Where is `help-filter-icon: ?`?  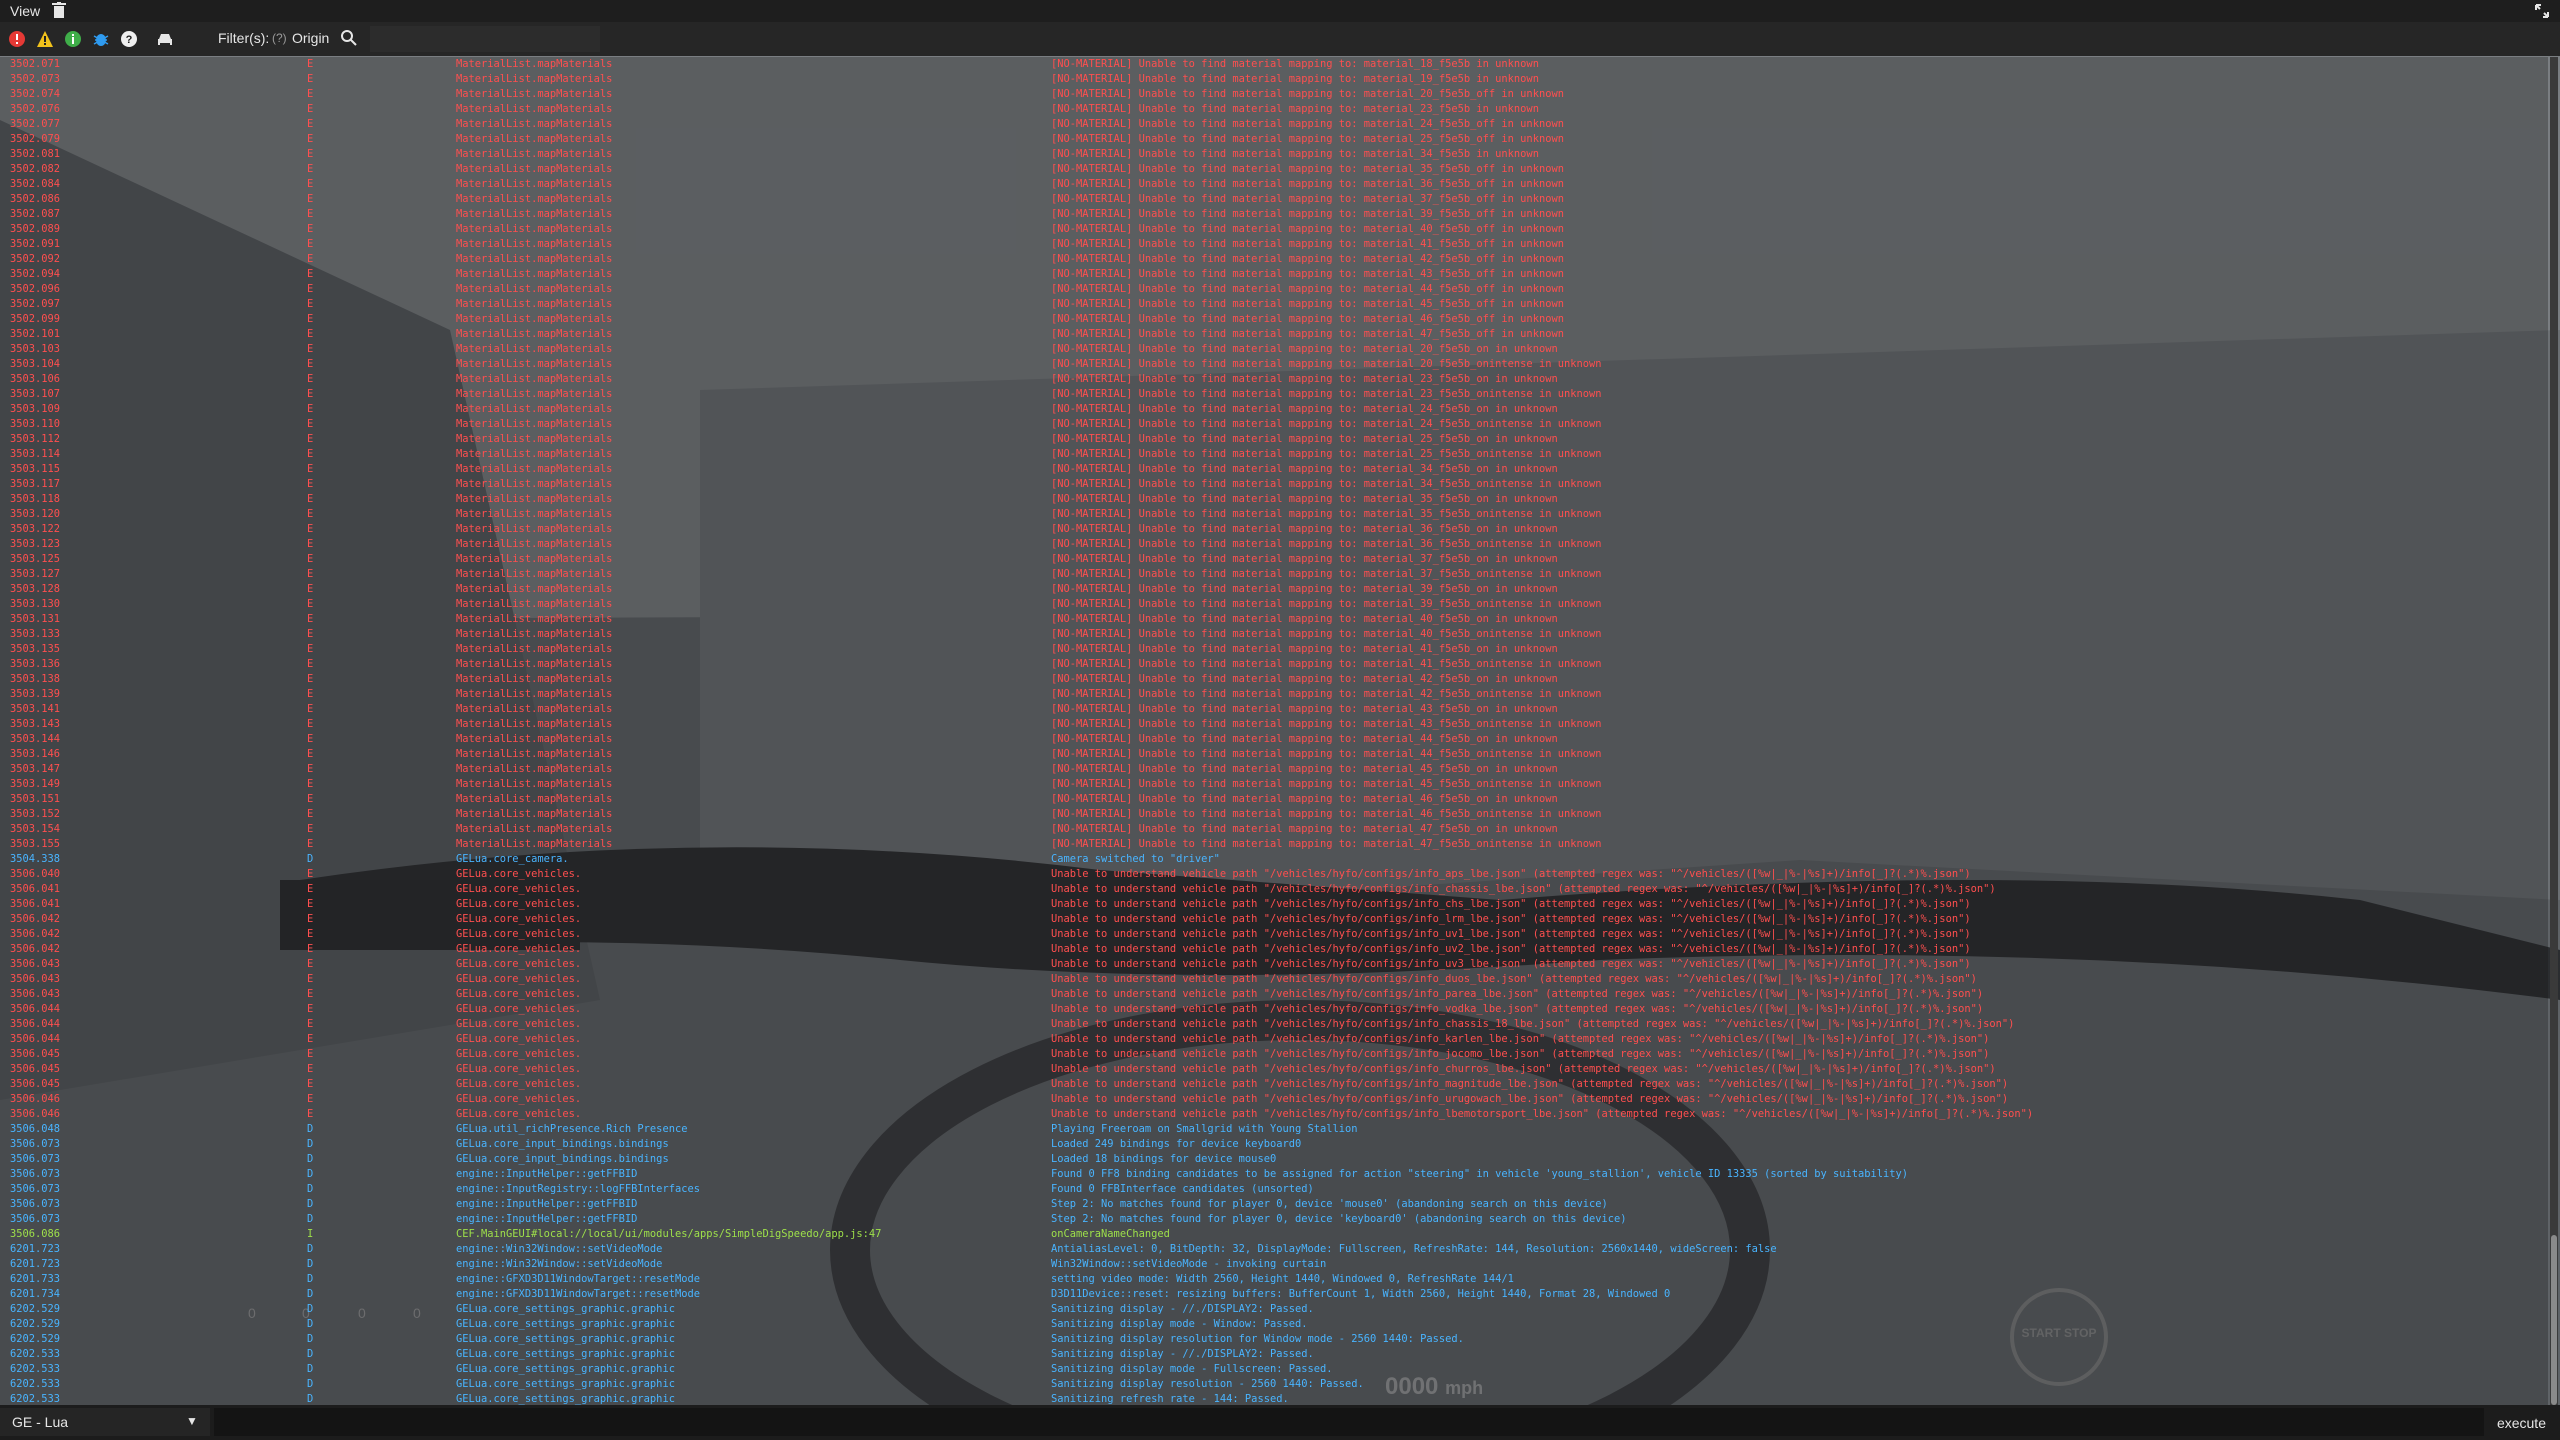 help-filter-icon: ? is located at coordinates (129, 39).